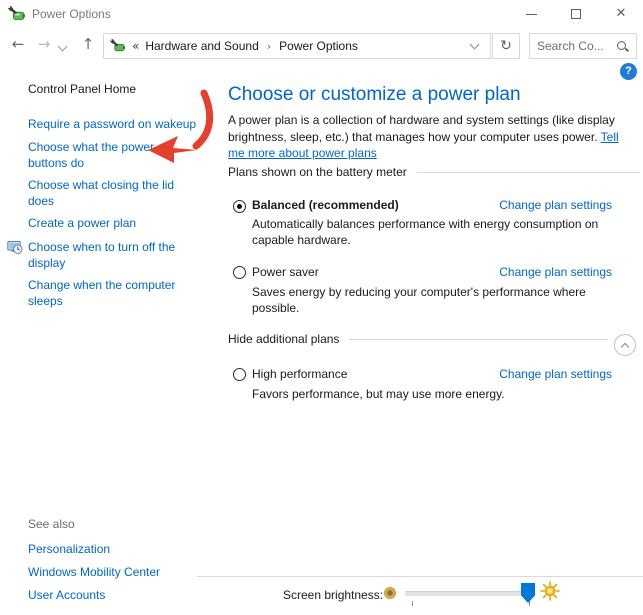 The image size is (643, 615). What do you see at coordinates (390, 593) in the screenshot?
I see `brightness-low-sun-icon` at bounding box center [390, 593].